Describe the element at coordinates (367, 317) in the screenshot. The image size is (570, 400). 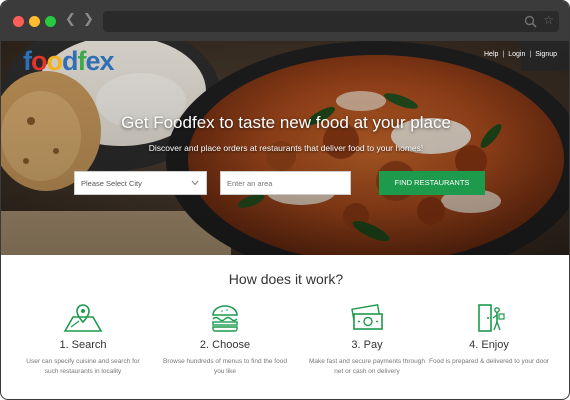
I see `cash-icon` at that location.